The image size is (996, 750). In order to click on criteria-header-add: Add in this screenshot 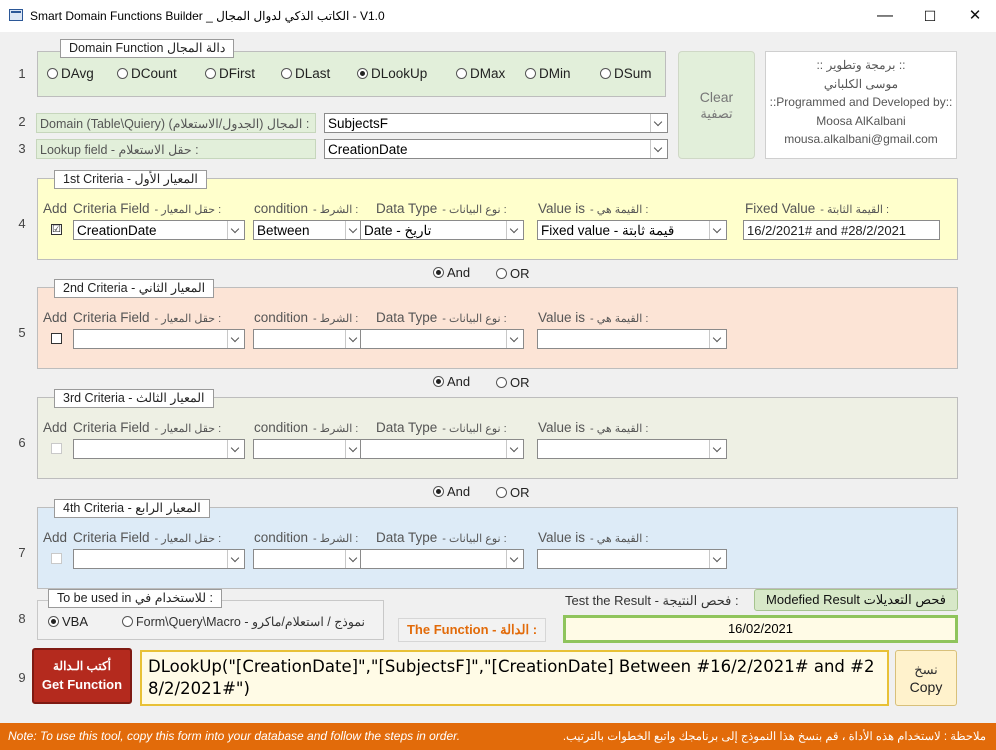, I will do `click(55, 208)`.